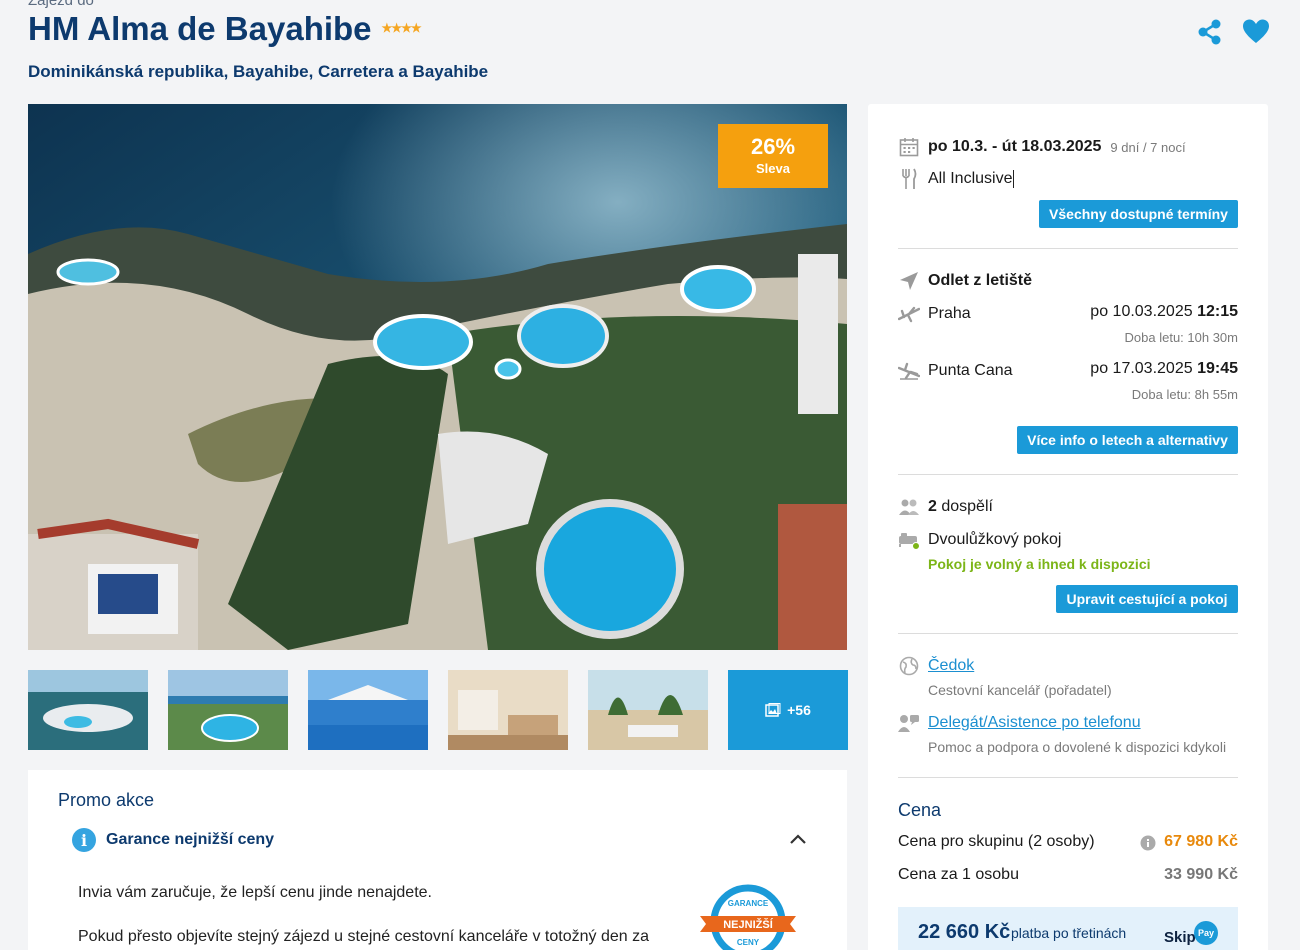  I want to click on price-heading: Cena, so click(920, 810).